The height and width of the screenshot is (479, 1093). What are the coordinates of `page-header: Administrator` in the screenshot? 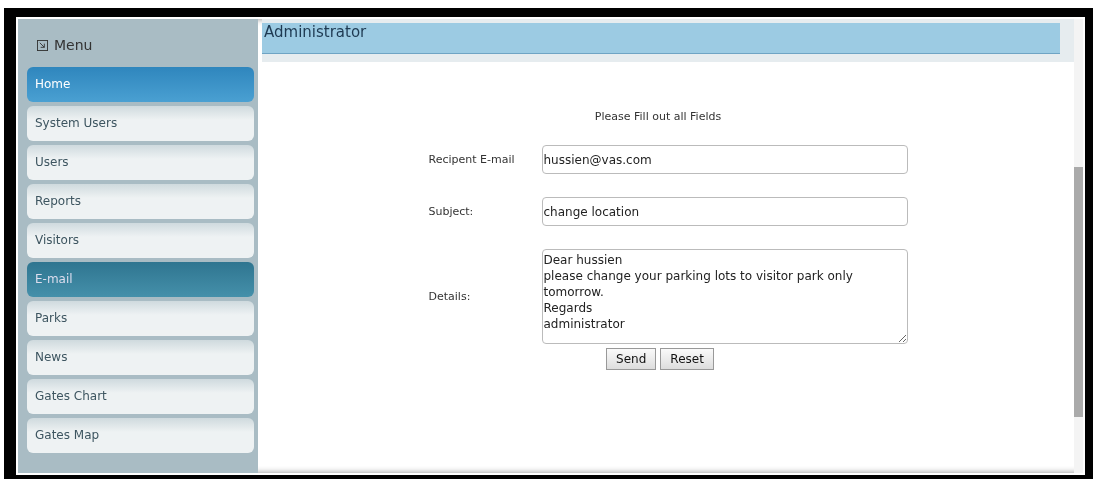 It's located at (661, 38).